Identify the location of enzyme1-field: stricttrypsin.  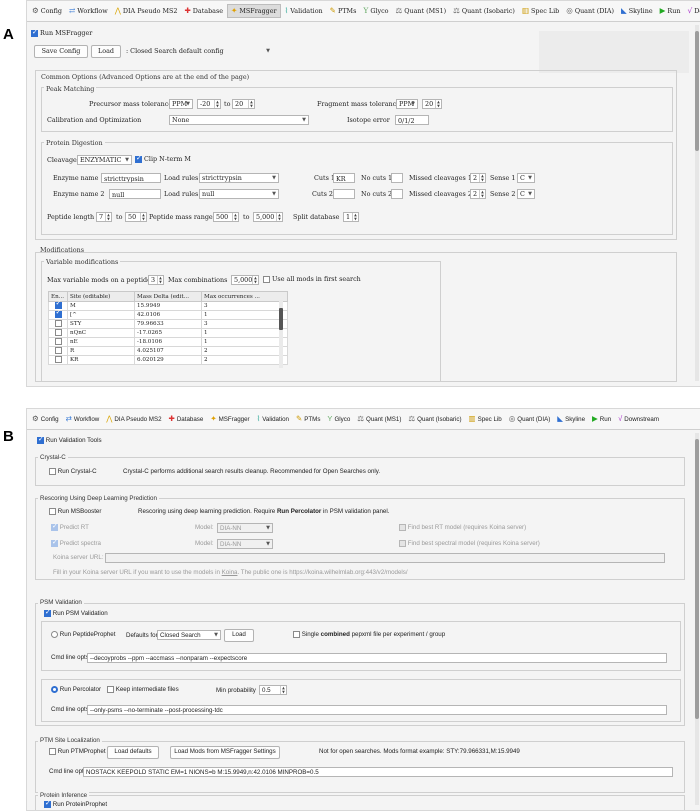
(131, 178).